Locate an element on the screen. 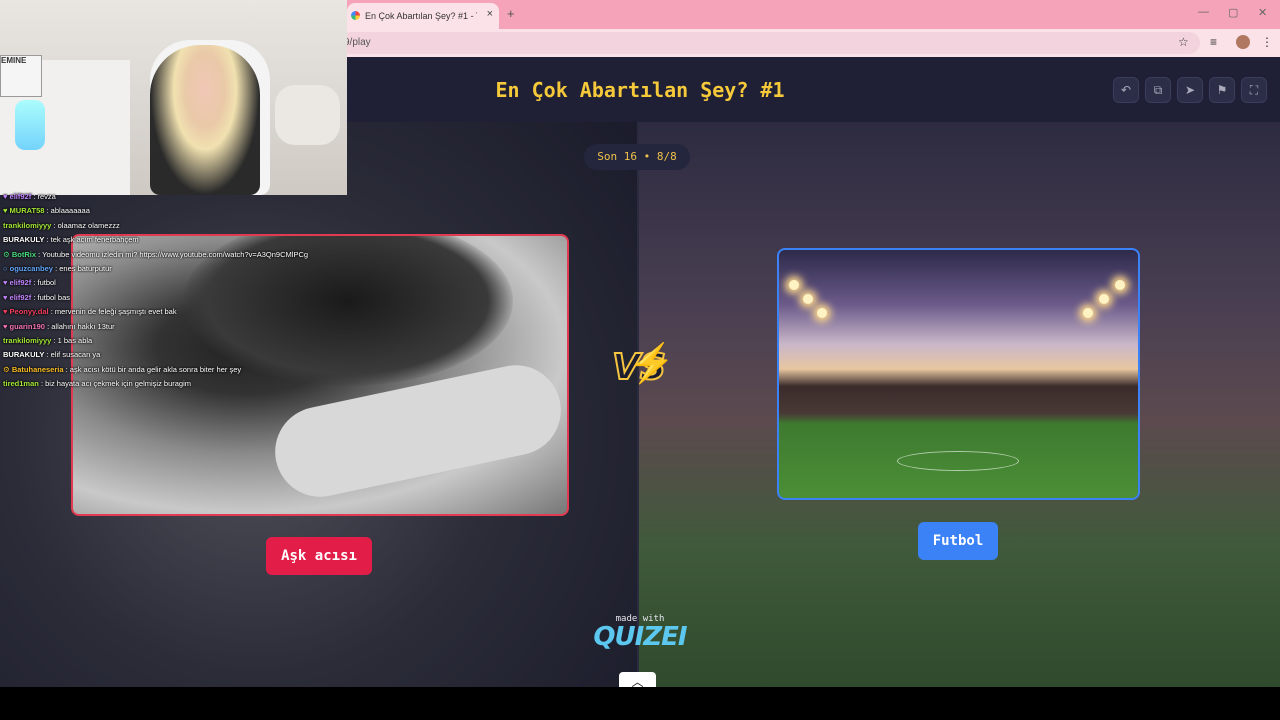 This screenshot has height=720, width=1280. left-option-button: Aşk acısı is located at coordinates (319, 556).